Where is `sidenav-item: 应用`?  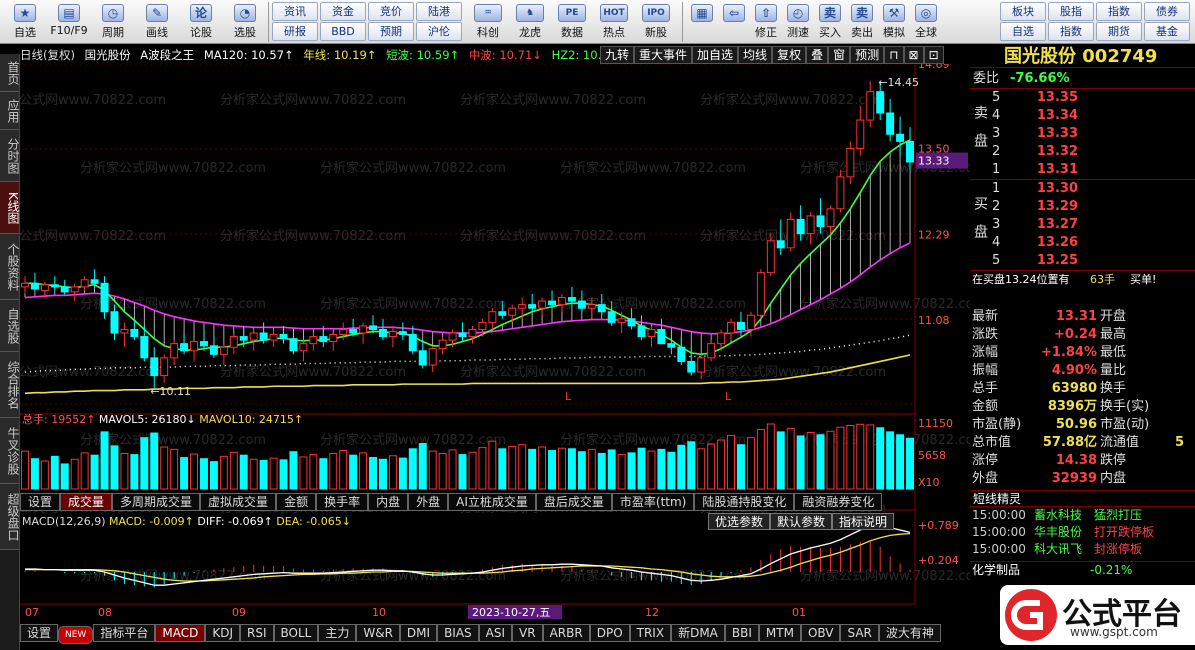
sidenav-item: 应用 is located at coordinates (10, 111).